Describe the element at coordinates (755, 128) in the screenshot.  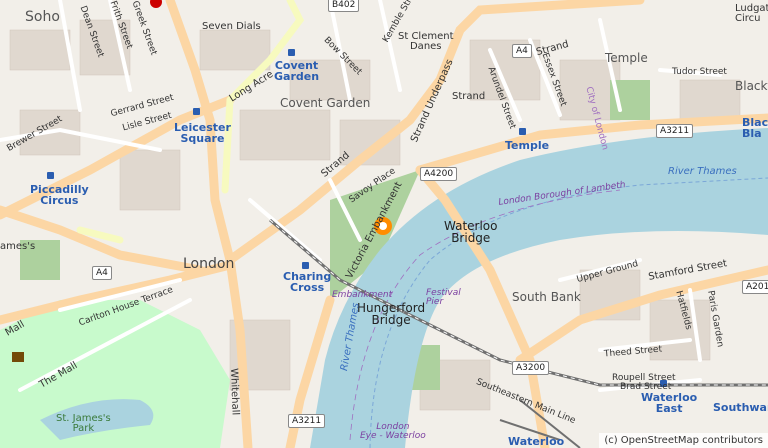
I see `label-blackfriars-station: Blac Bla` at that location.